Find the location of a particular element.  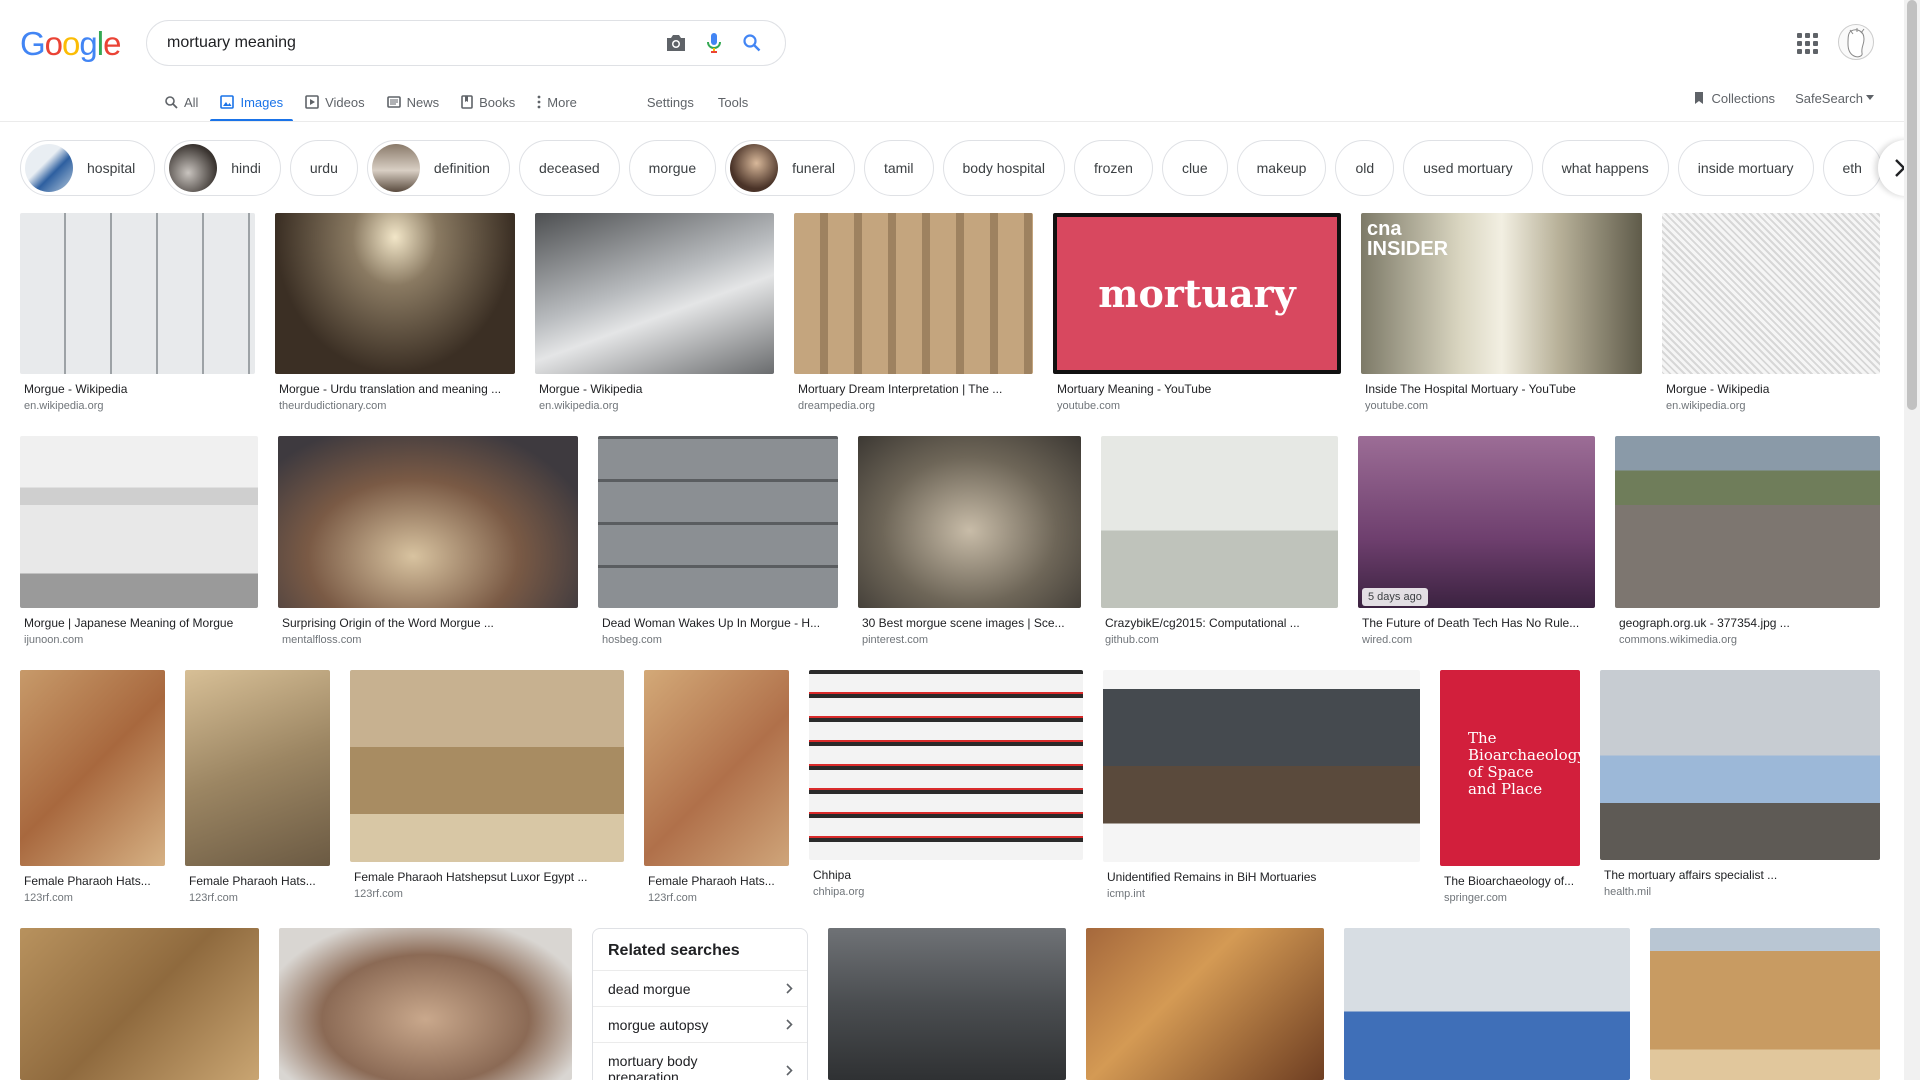

book-icon is located at coordinates (467, 102).